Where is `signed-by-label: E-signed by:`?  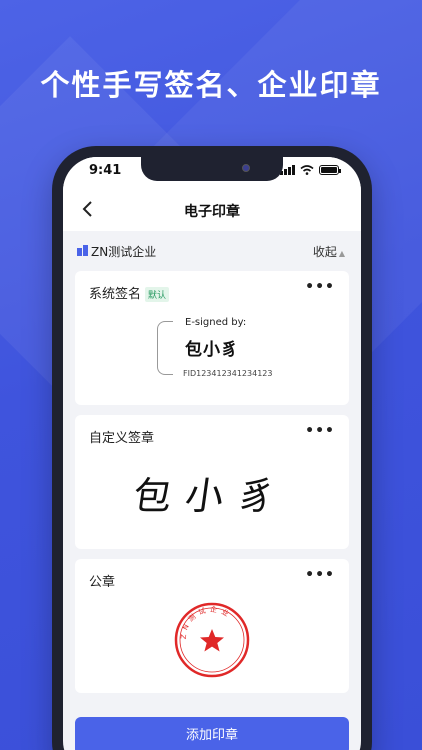 signed-by-label: E-signed by: is located at coordinates (216, 322).